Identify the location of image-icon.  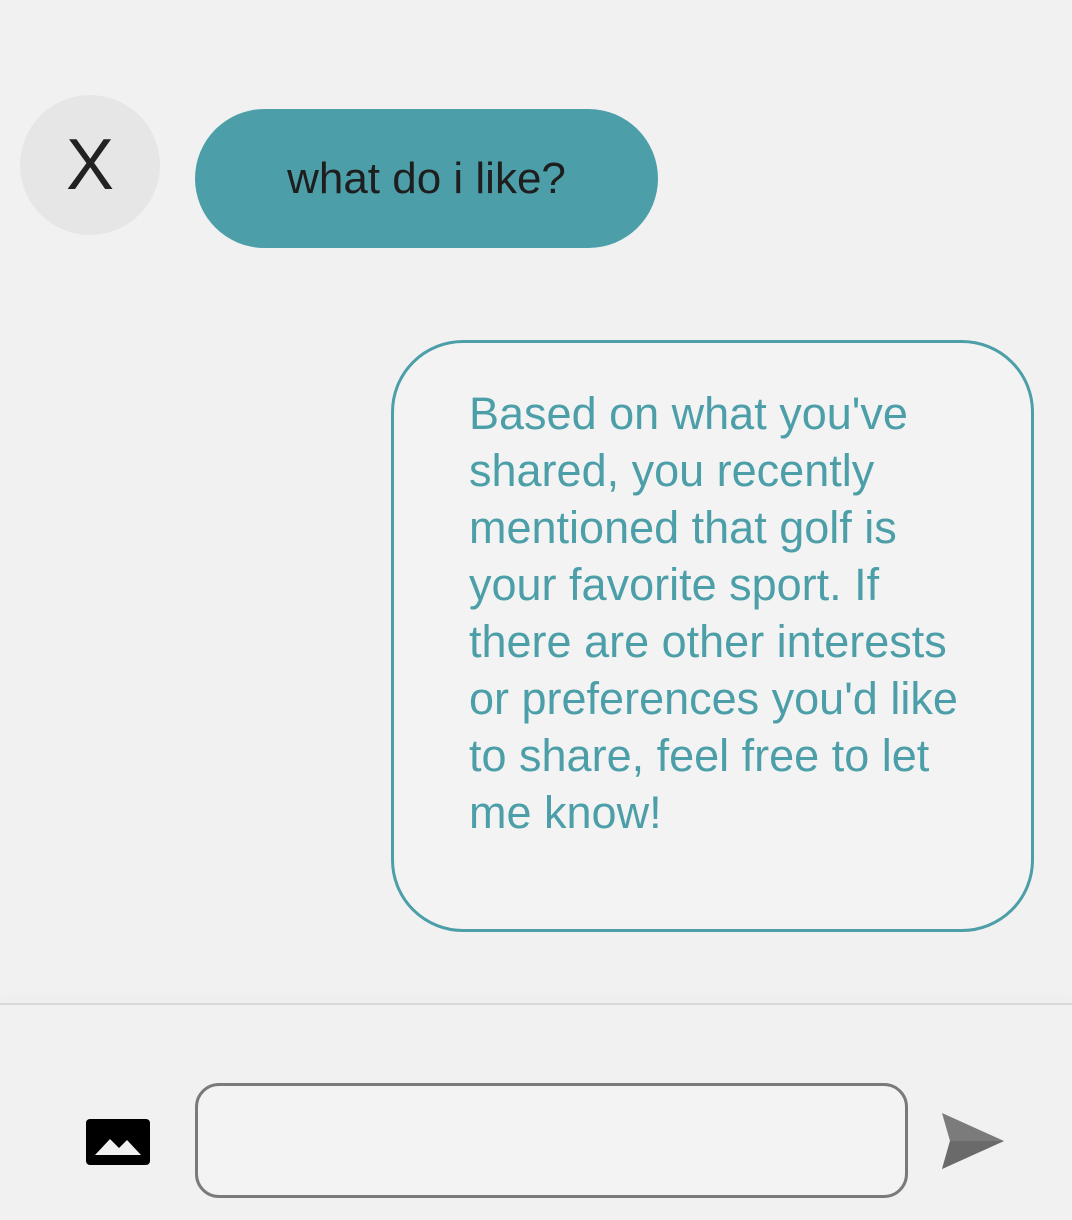
(118, 1142).